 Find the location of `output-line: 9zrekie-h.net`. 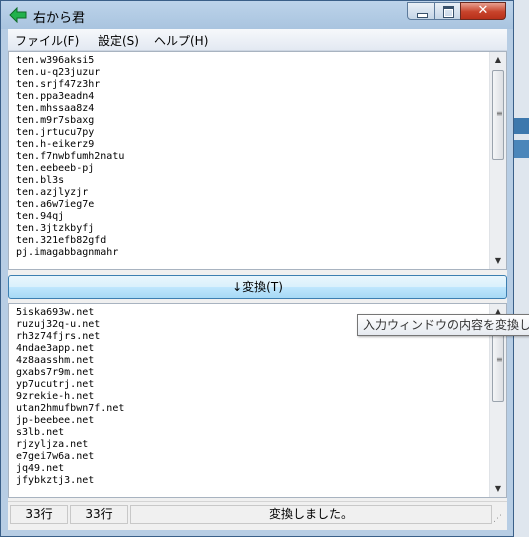

output-line: 9zrekie-h.net is located at coordinates (55, 396).